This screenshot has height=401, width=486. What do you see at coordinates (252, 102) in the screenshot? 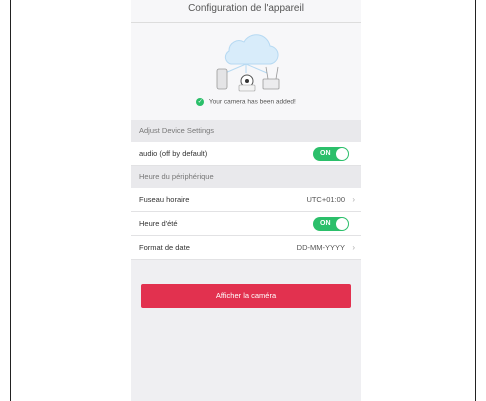
I see `status-text: Your camera has been added!` at bounding box center [252, 102].